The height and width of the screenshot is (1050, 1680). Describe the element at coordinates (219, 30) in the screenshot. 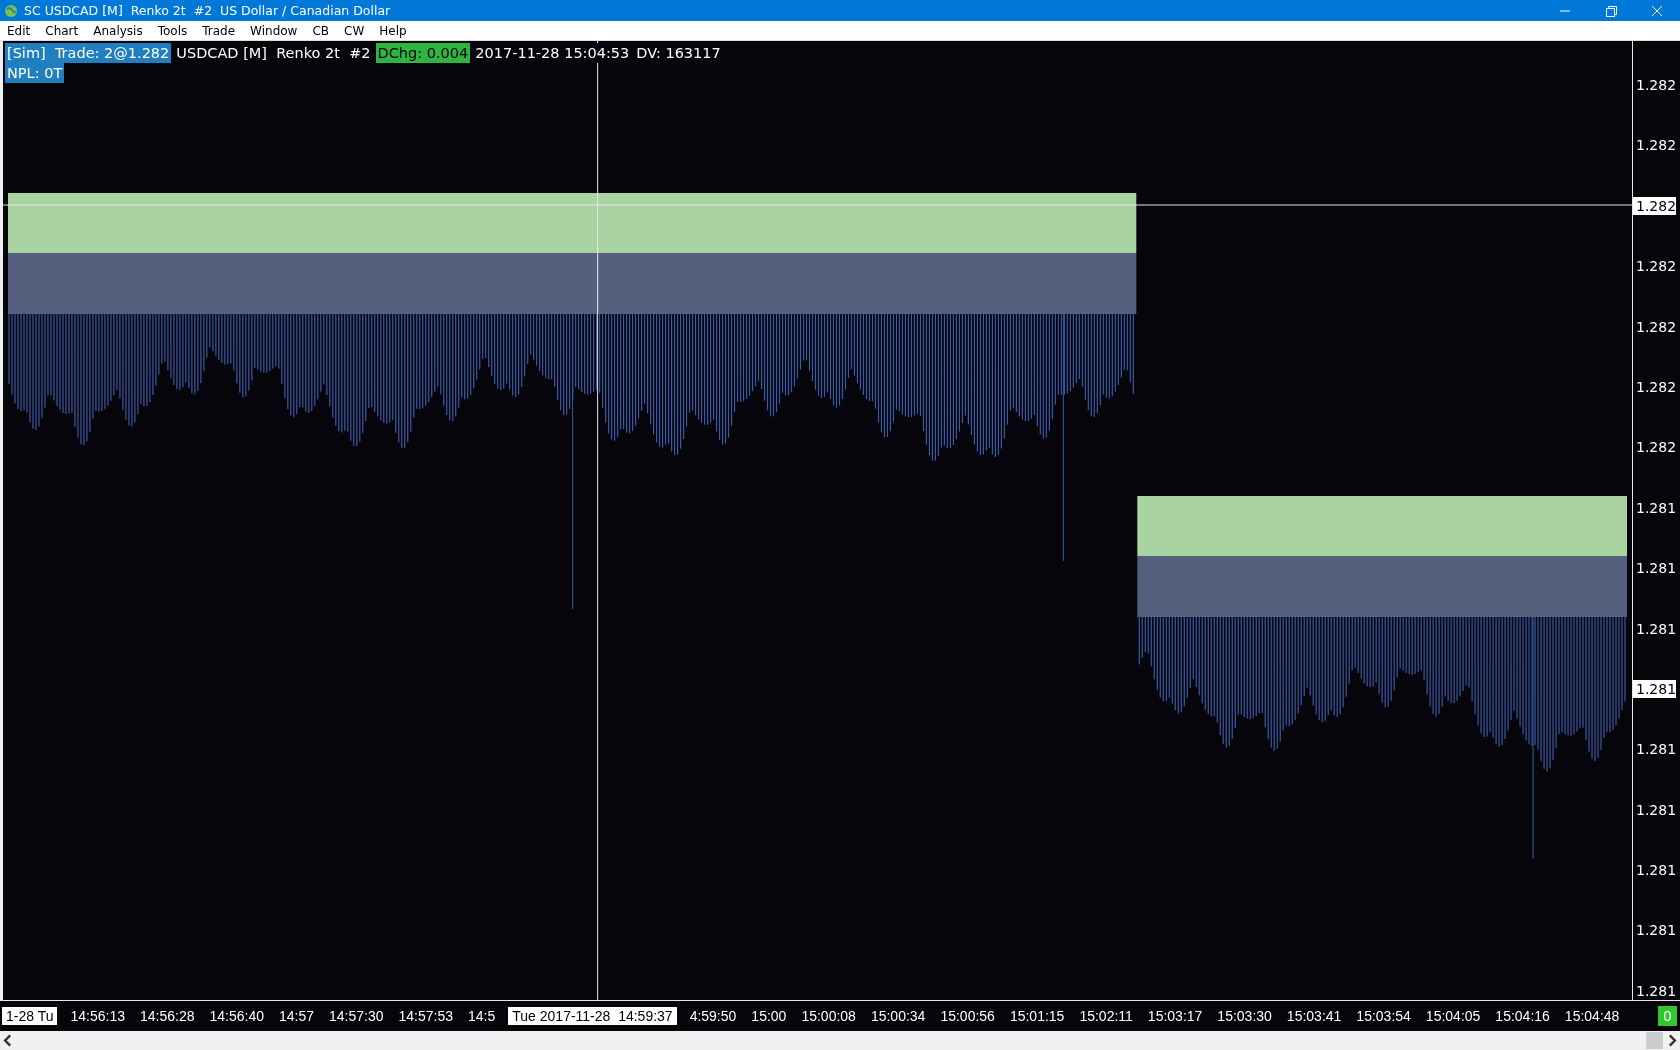

I see `menu-item: Trade` at that location.